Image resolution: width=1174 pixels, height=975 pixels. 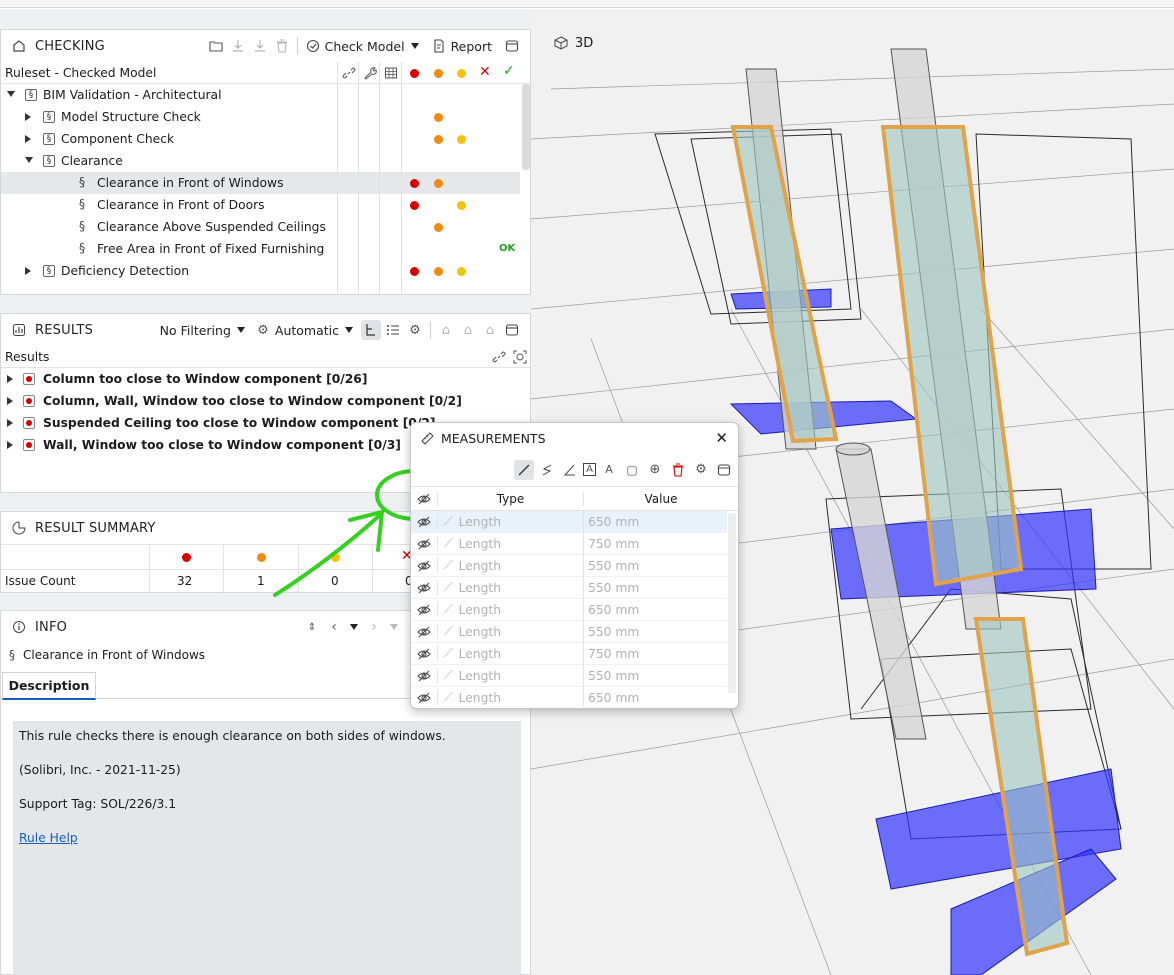 I want to click on mode-dropdown-icon, so click(x=349, y=330).